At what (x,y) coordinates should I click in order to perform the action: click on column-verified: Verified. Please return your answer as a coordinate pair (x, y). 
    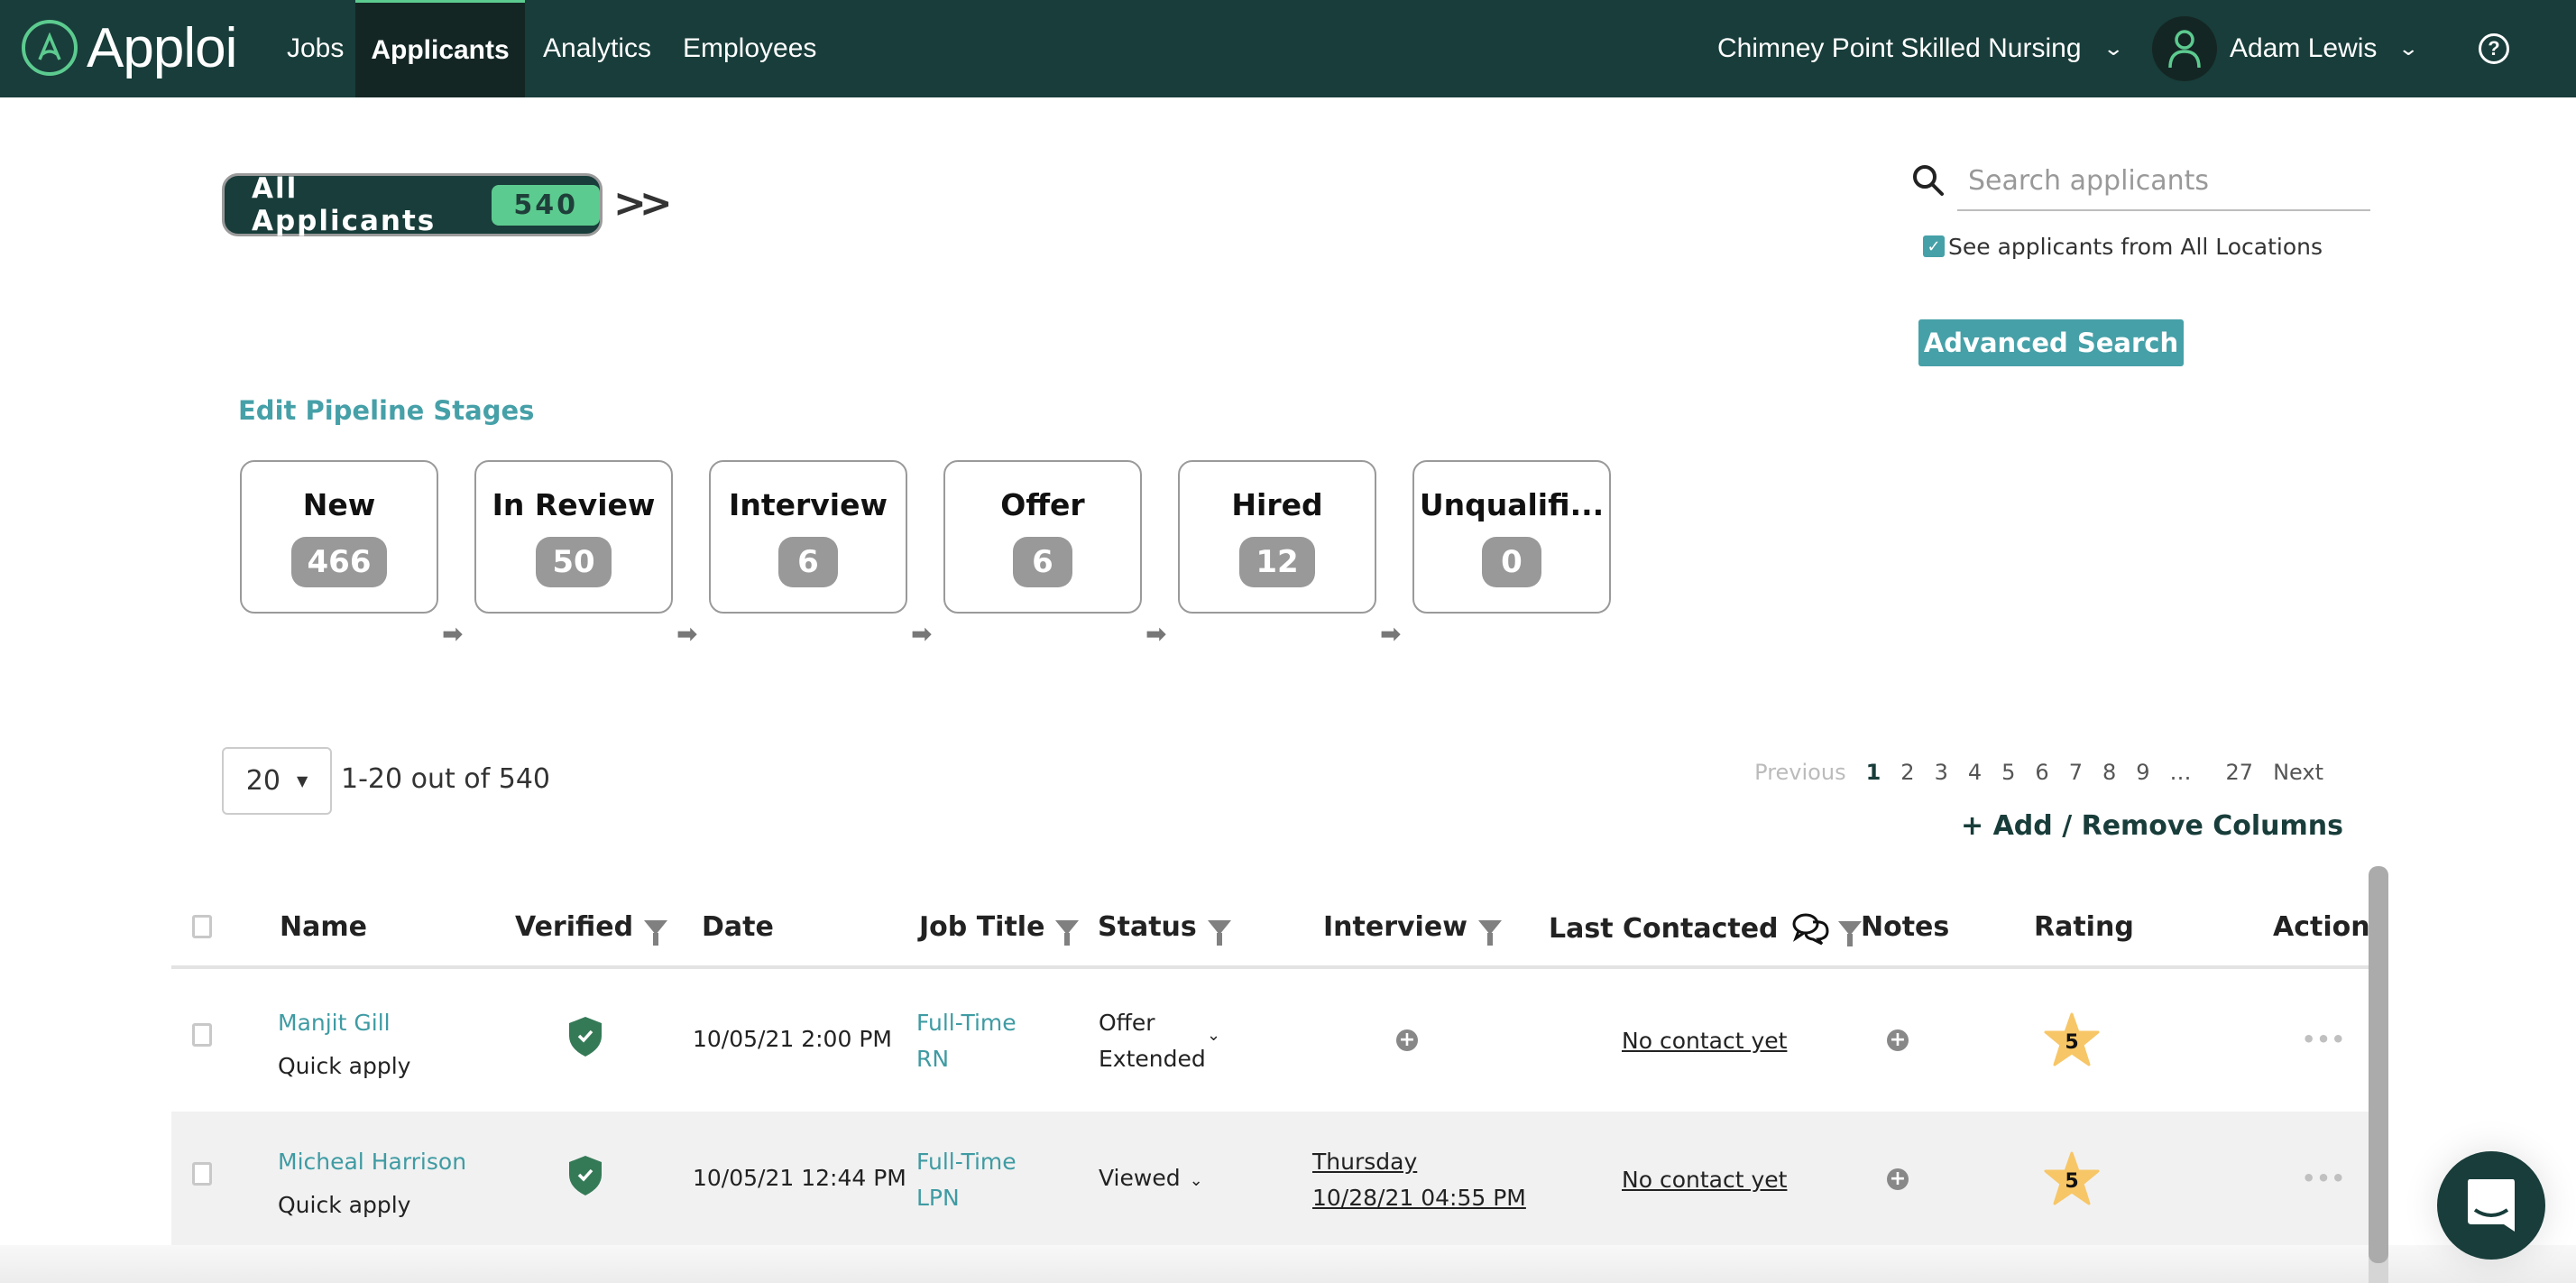
    Looking at the image, I should click on (592, 929).